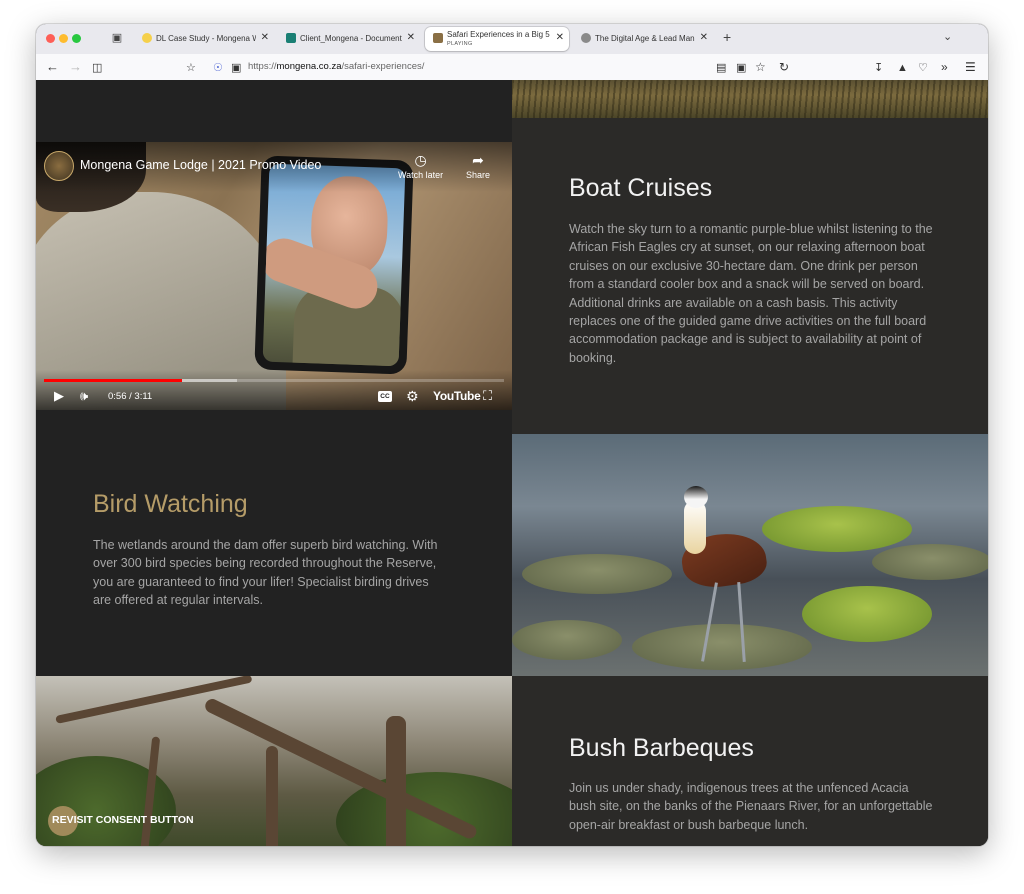 This screenshot has width=1024, height=894. Describe the element at coordinates (385, 396) in the screenshot. I see `captions-button: CC` at that location.